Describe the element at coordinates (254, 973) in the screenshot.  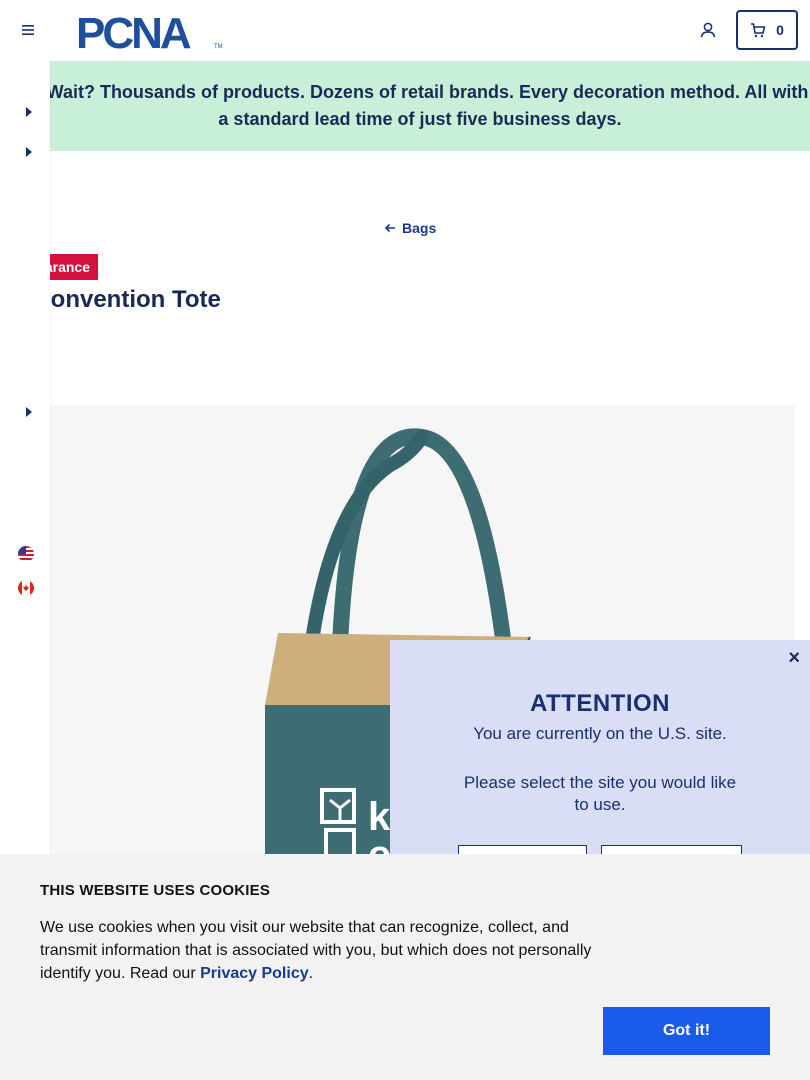
I see `privacy-policy-link: Privacy Policy` at that location.